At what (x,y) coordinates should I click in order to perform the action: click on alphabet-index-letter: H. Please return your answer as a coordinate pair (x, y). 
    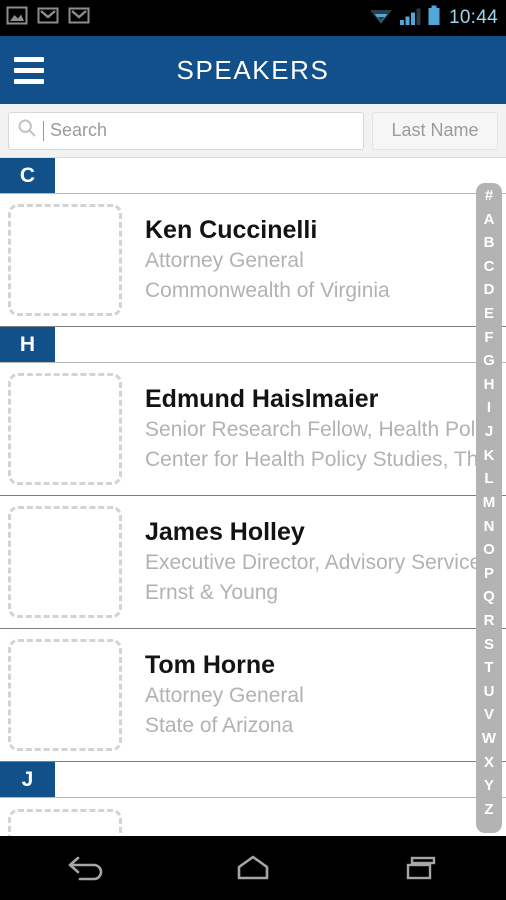
    Looking at the image, I should click on (489, 384).